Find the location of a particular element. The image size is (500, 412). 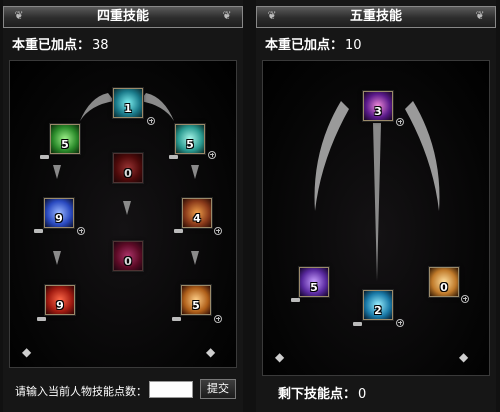

panel-titlebar: ❦ 五重技能 ❦ is located at coordinates (376, 17).